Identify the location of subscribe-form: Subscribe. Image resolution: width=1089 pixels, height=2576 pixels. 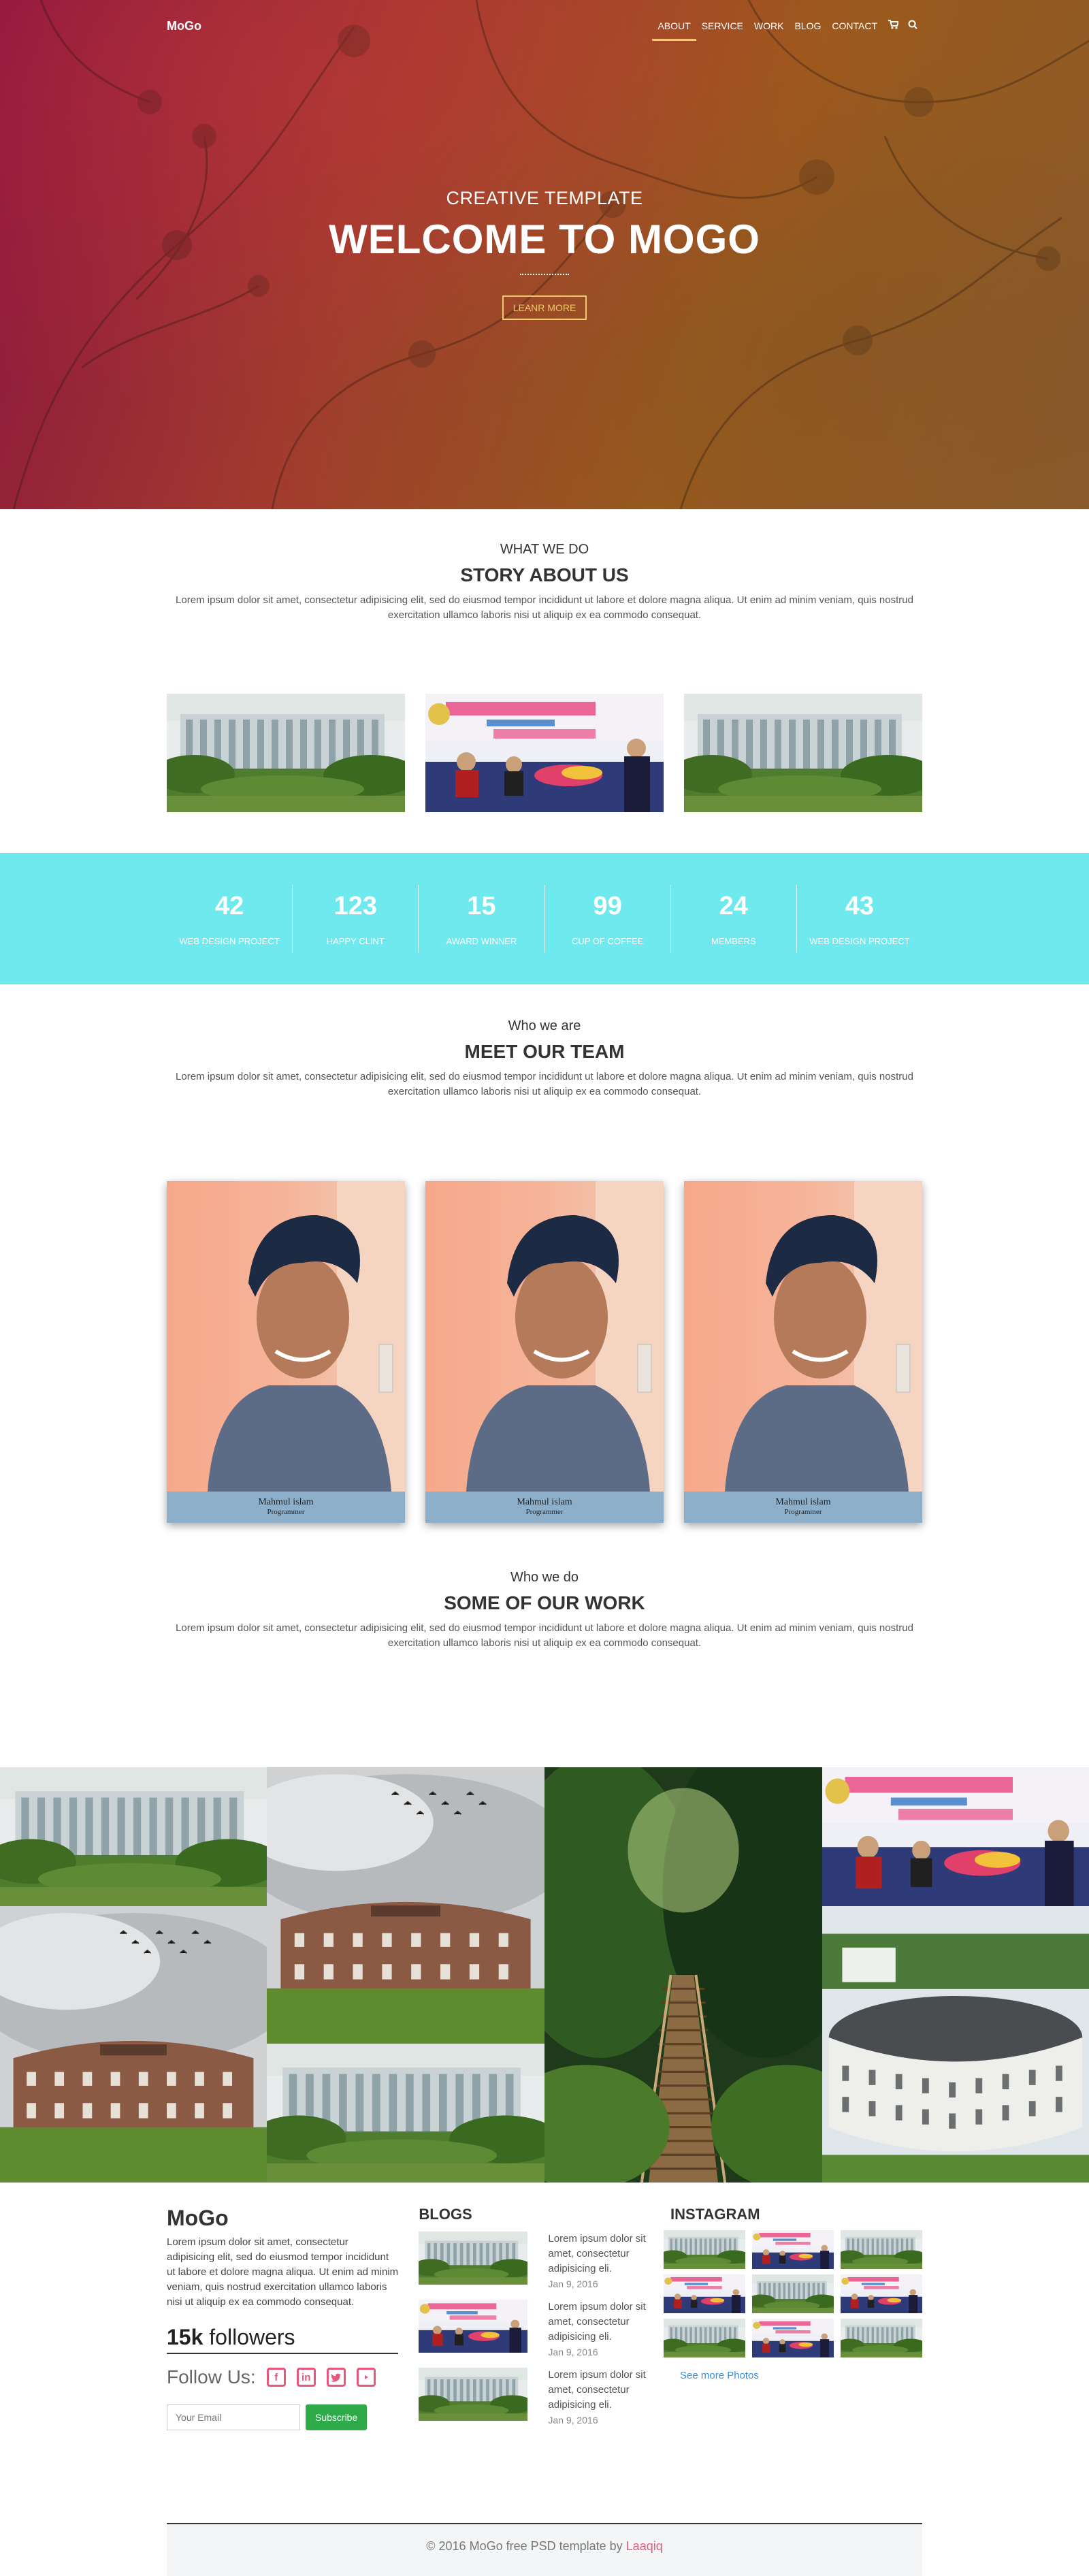
(282, 2417).